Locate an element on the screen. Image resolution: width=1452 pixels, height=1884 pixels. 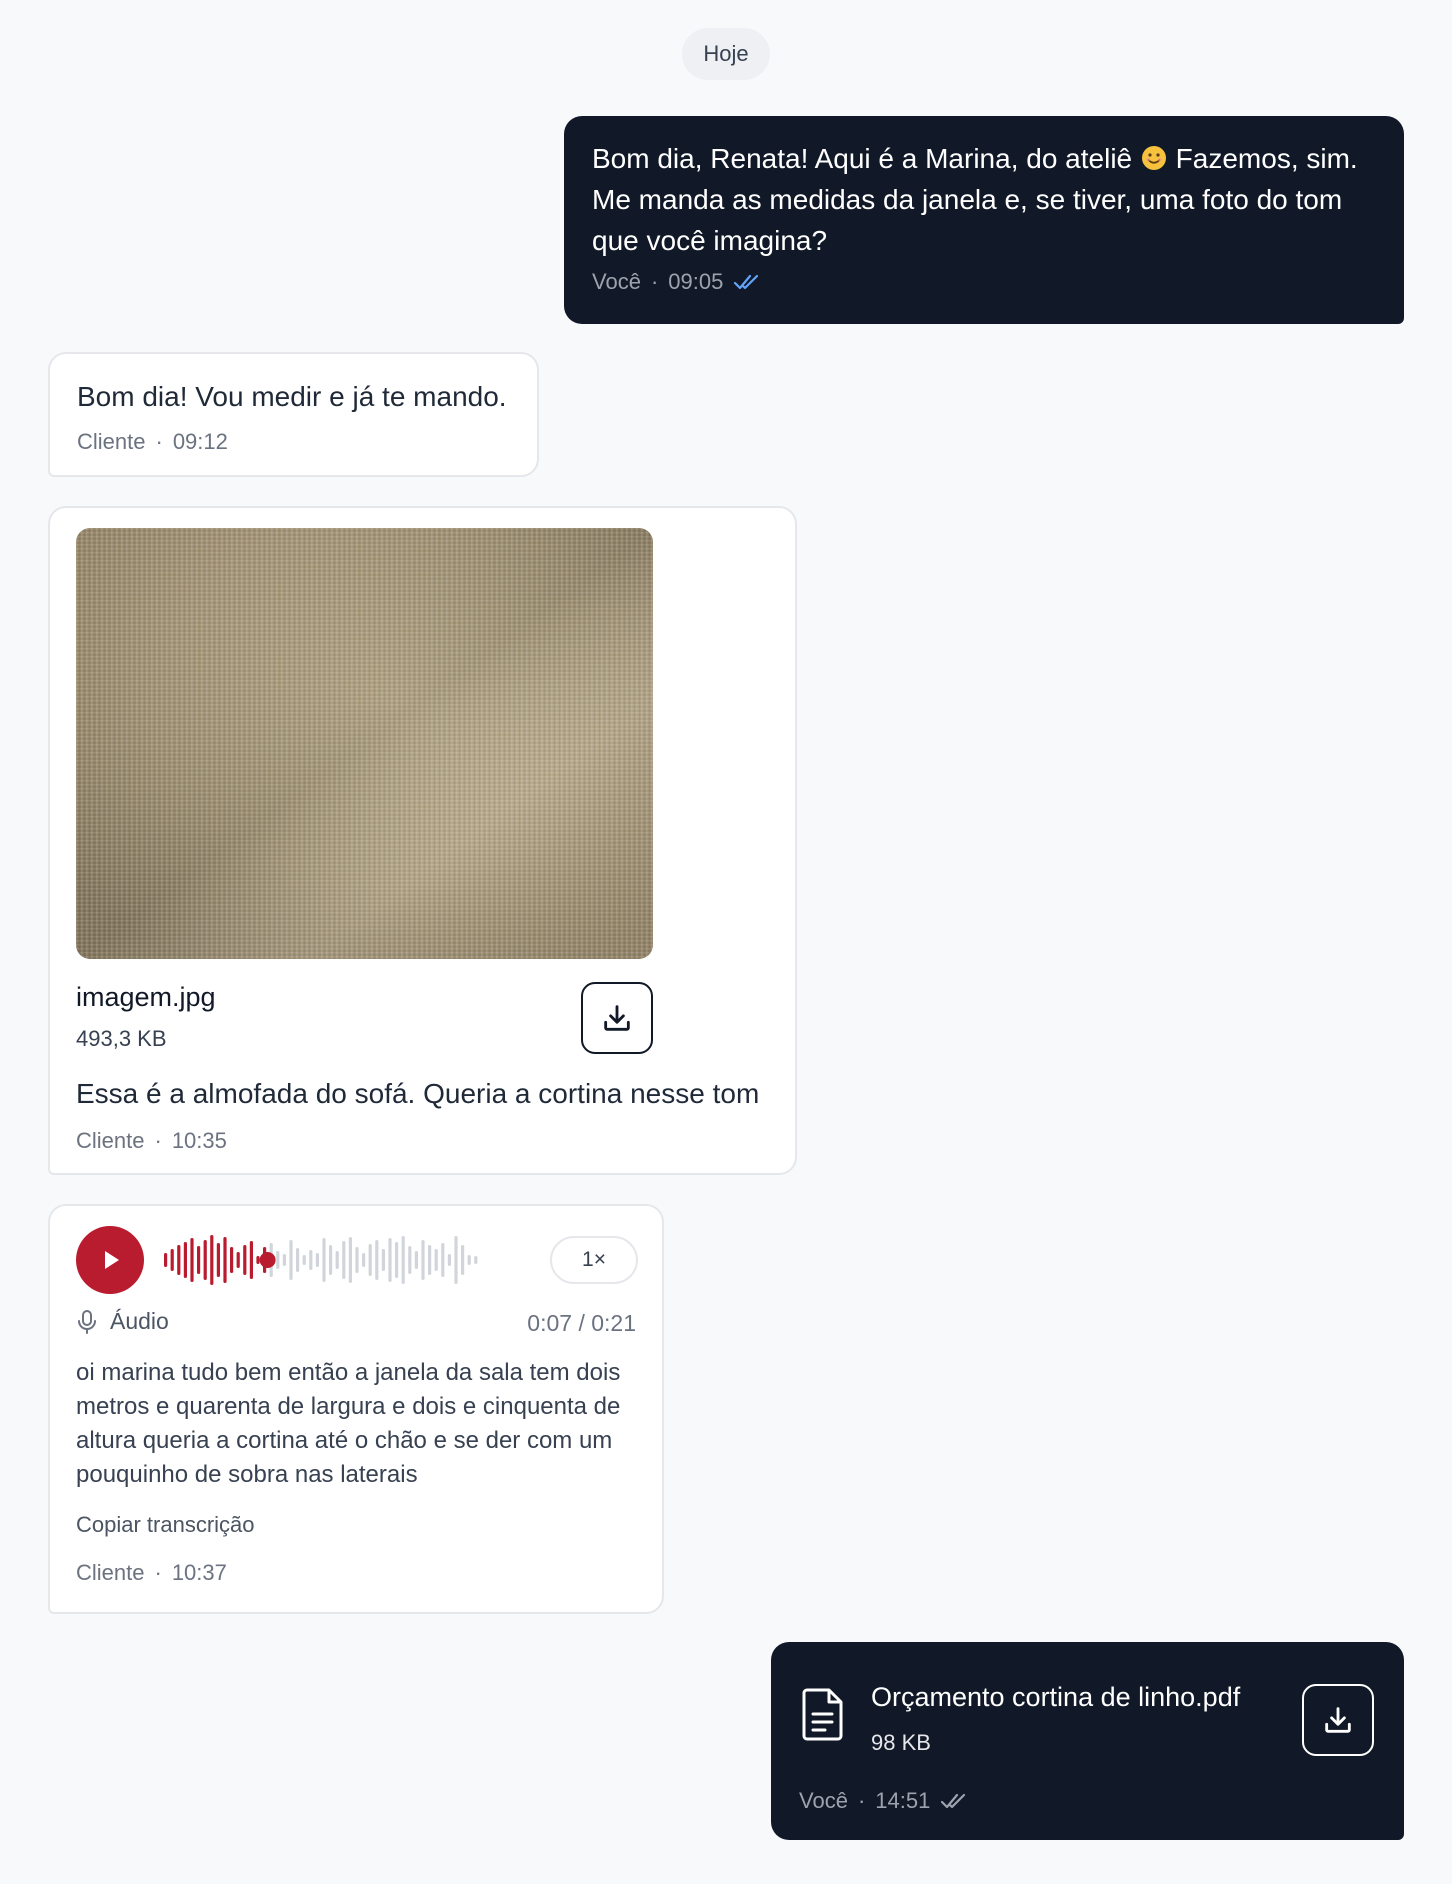
audio-time: 0:07 / 0:21 is located at coordinates (581, 1323).